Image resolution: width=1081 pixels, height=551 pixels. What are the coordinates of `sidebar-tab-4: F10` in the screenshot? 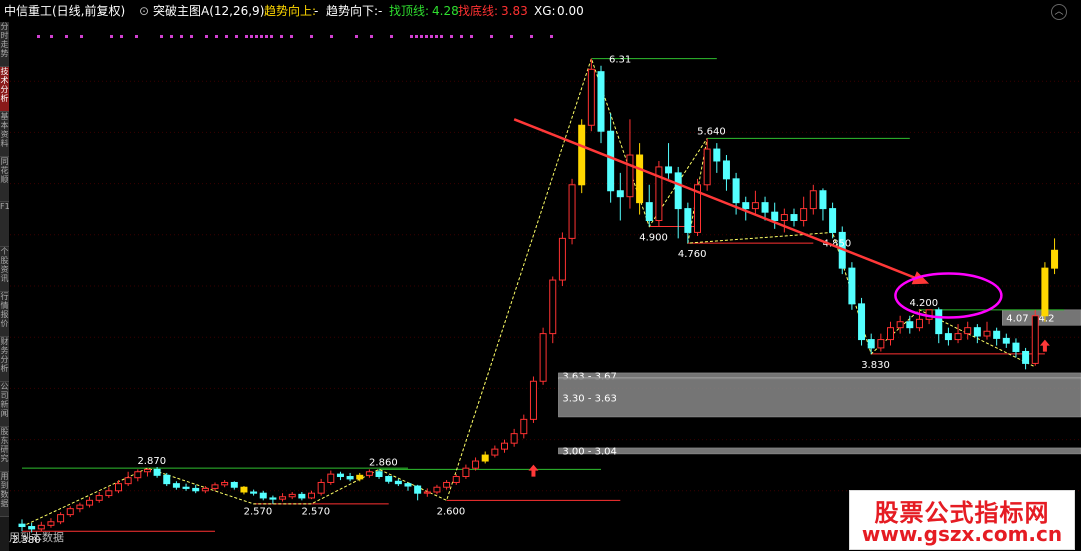 It's located at (4, 224).